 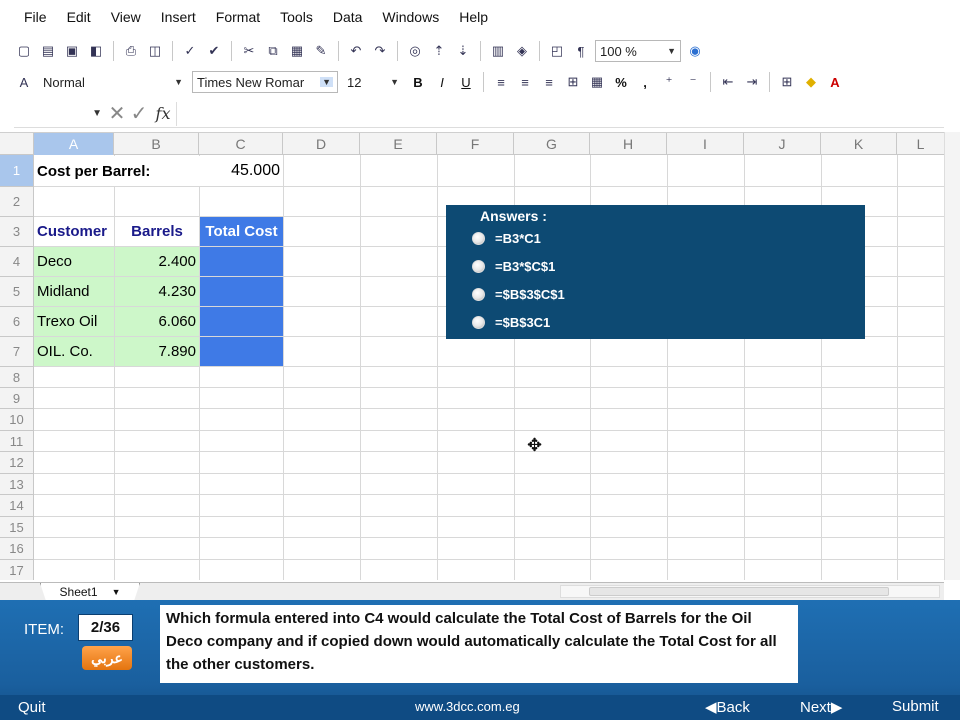 What do you see at coordinates (518, 294) in the screenshot?
I see `answer-option-3: =$B$3$C$1` at bounding box center [518, 294].